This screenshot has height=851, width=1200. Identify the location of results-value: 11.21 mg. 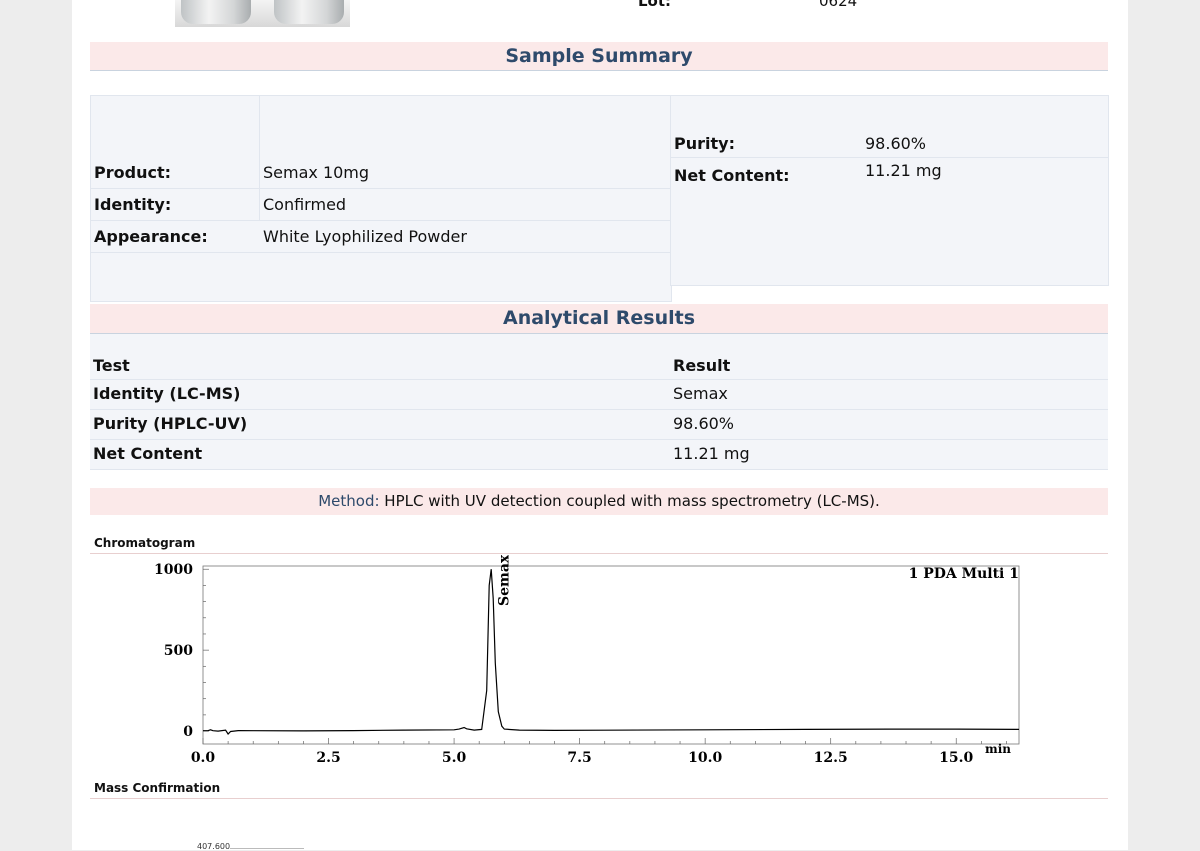
(711, 453).